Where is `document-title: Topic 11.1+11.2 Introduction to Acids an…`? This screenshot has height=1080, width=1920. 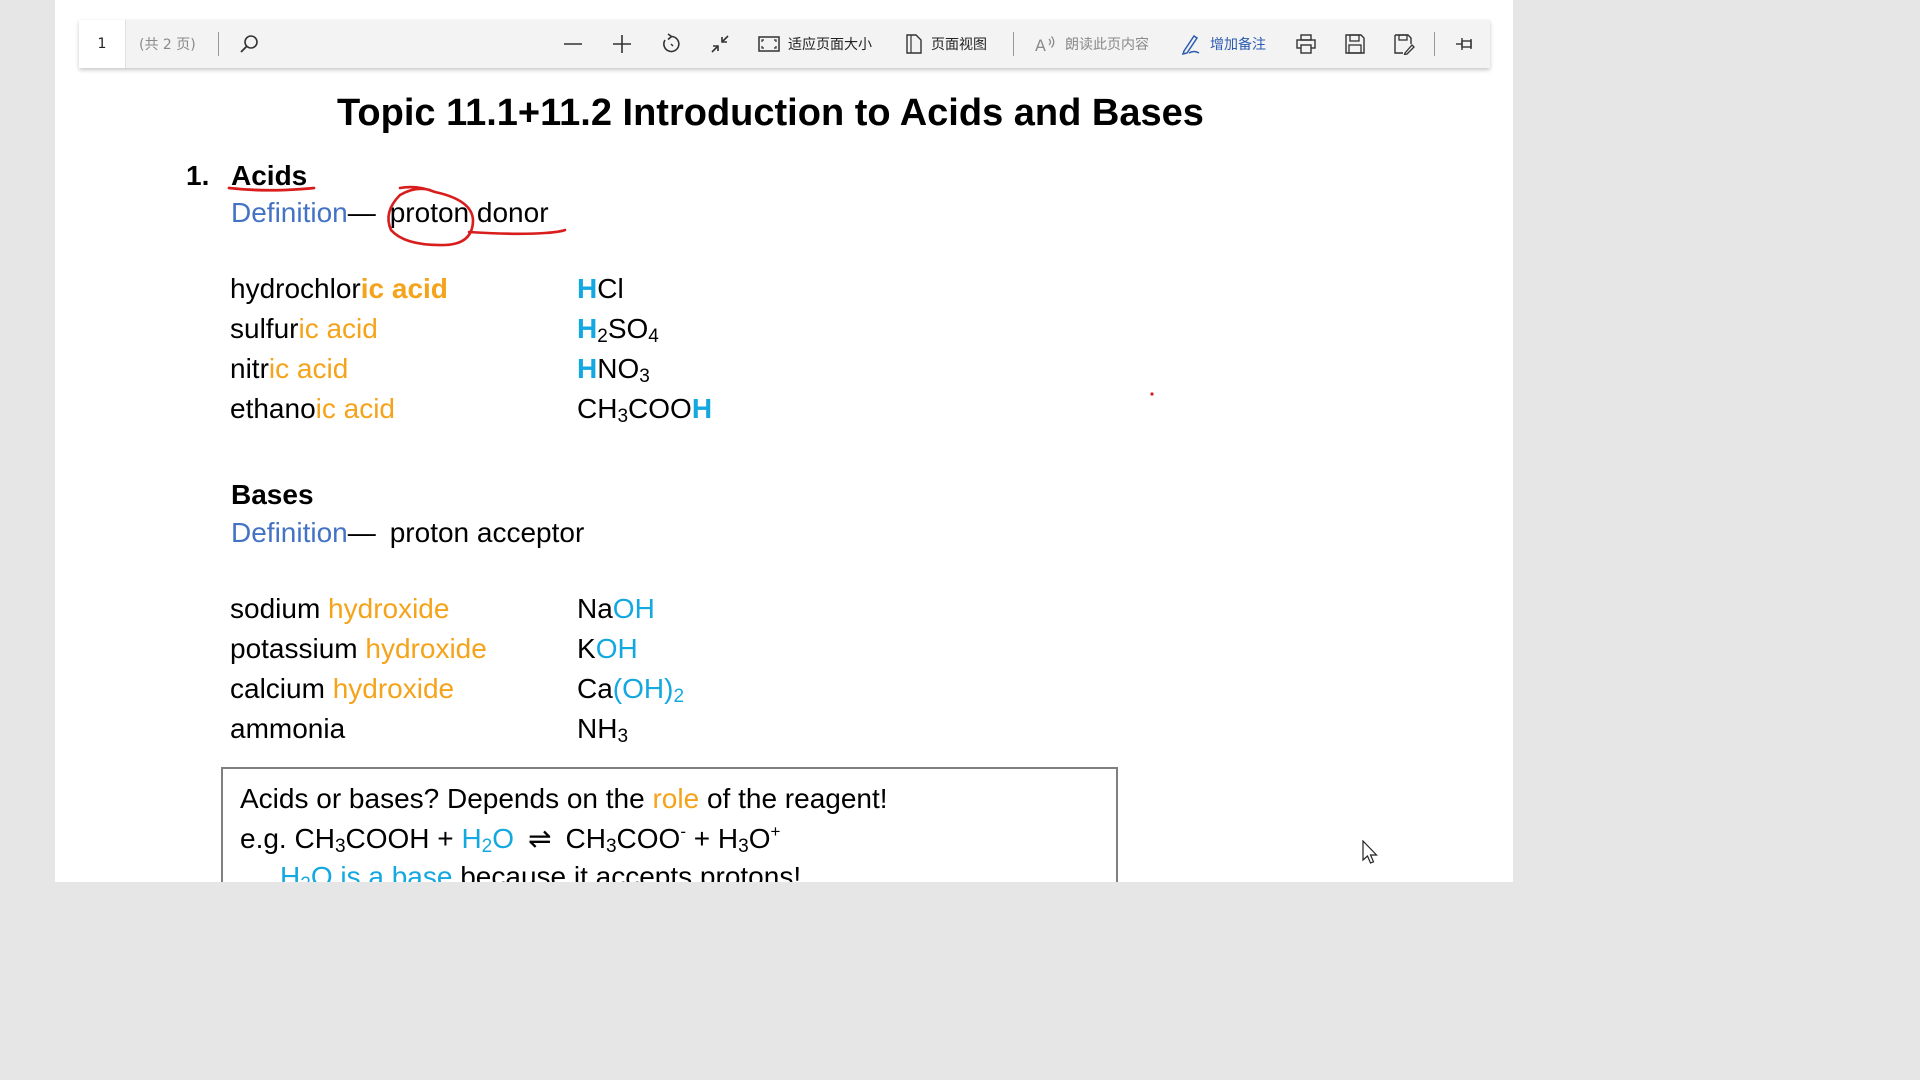
document-title: Topic 11.1+11.2 Introduction to Acids an… is located at coordinates (770, 113).